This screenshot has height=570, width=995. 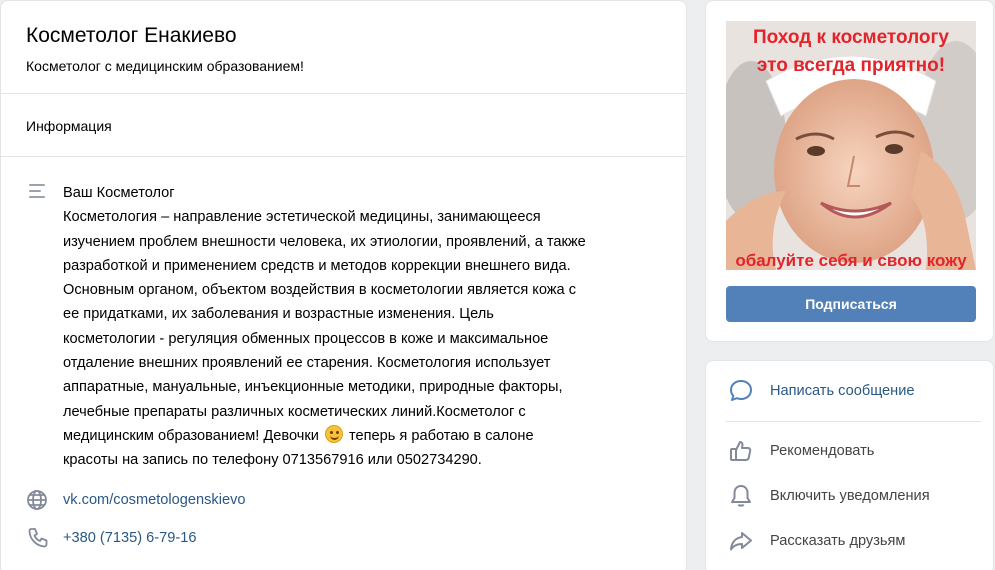 I want to click on description-line: Ваш Косметолог, so click(x=119, y=193).